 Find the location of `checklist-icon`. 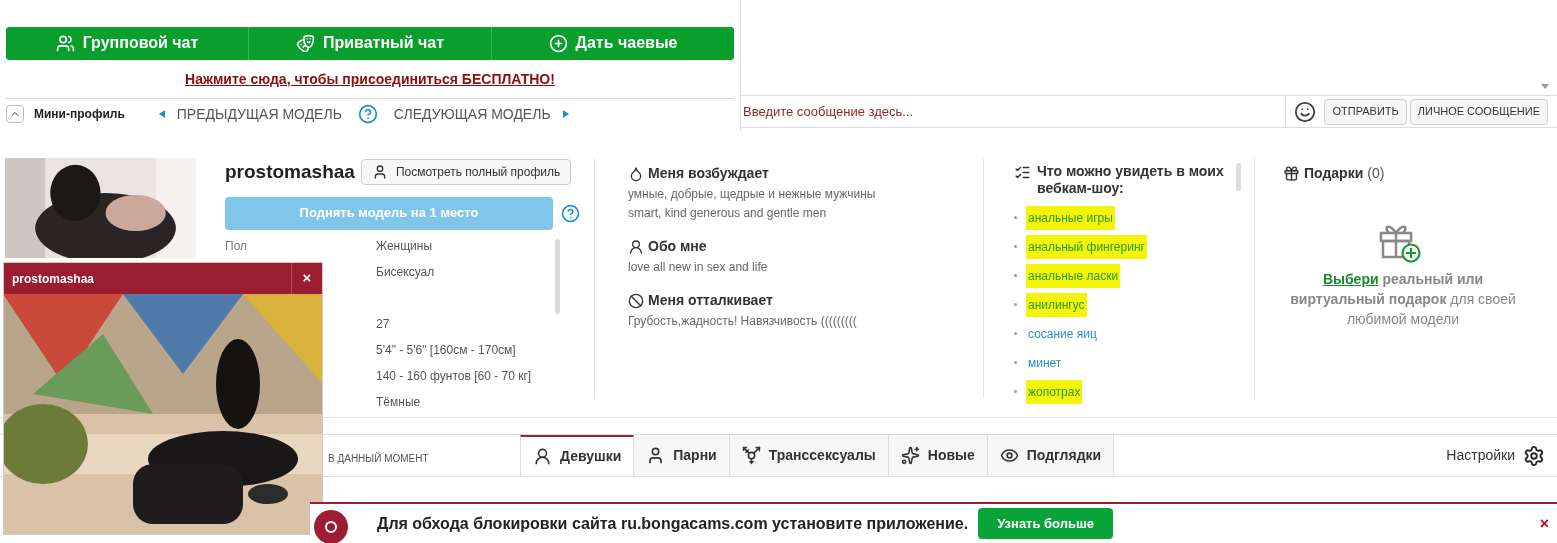

checklist-icon is located at coordinates (1022, 172).